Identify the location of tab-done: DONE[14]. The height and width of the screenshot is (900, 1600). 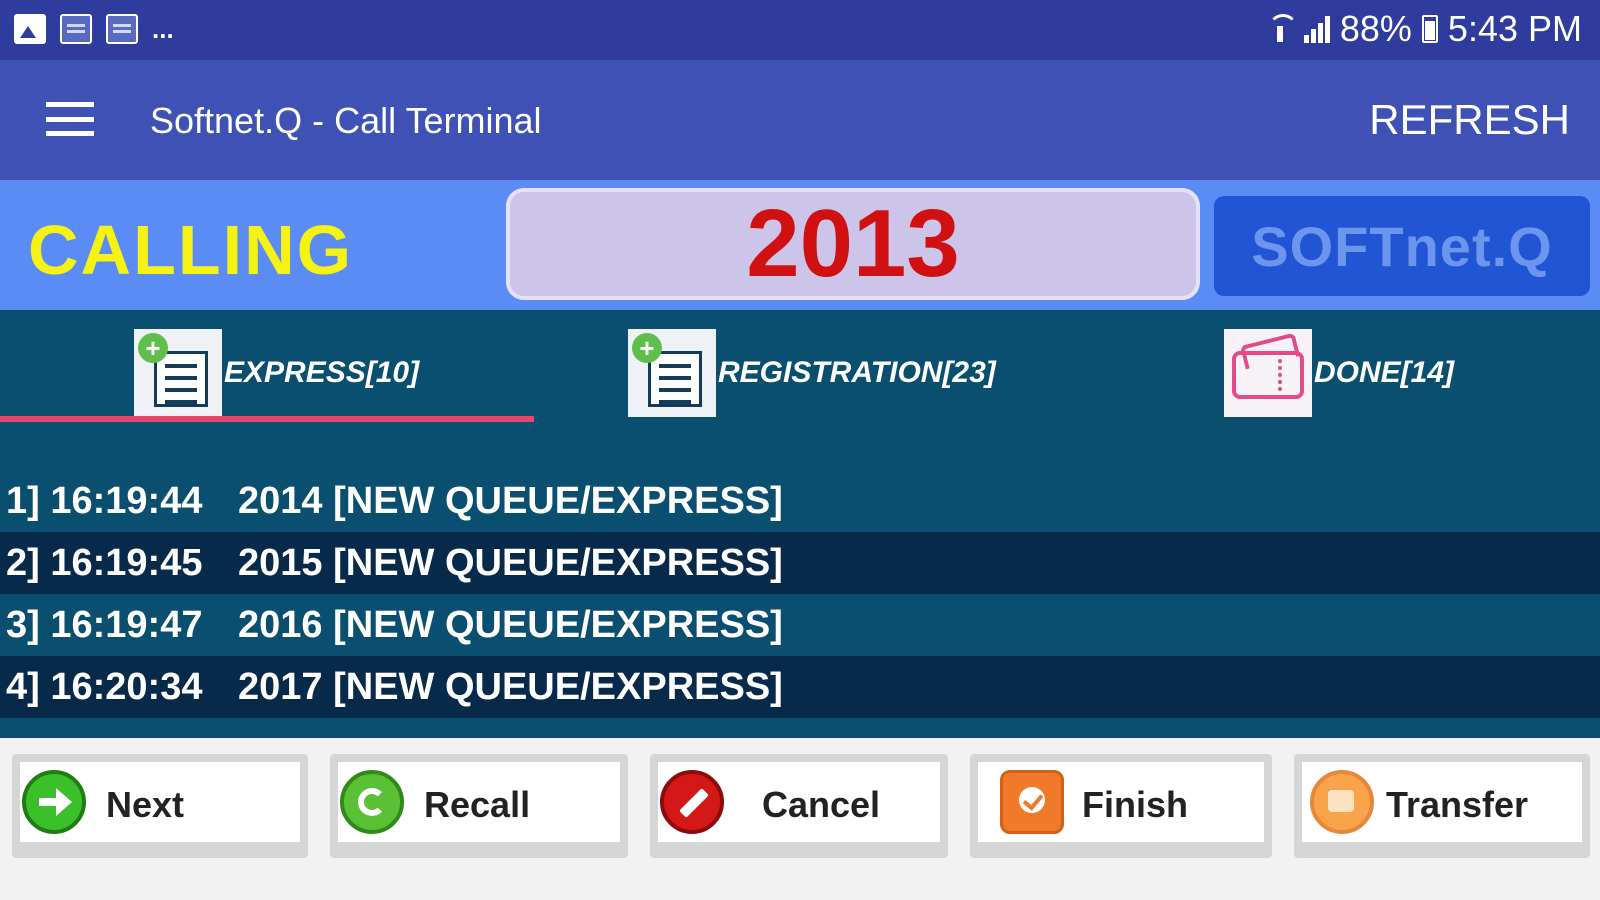
(1339, 373).